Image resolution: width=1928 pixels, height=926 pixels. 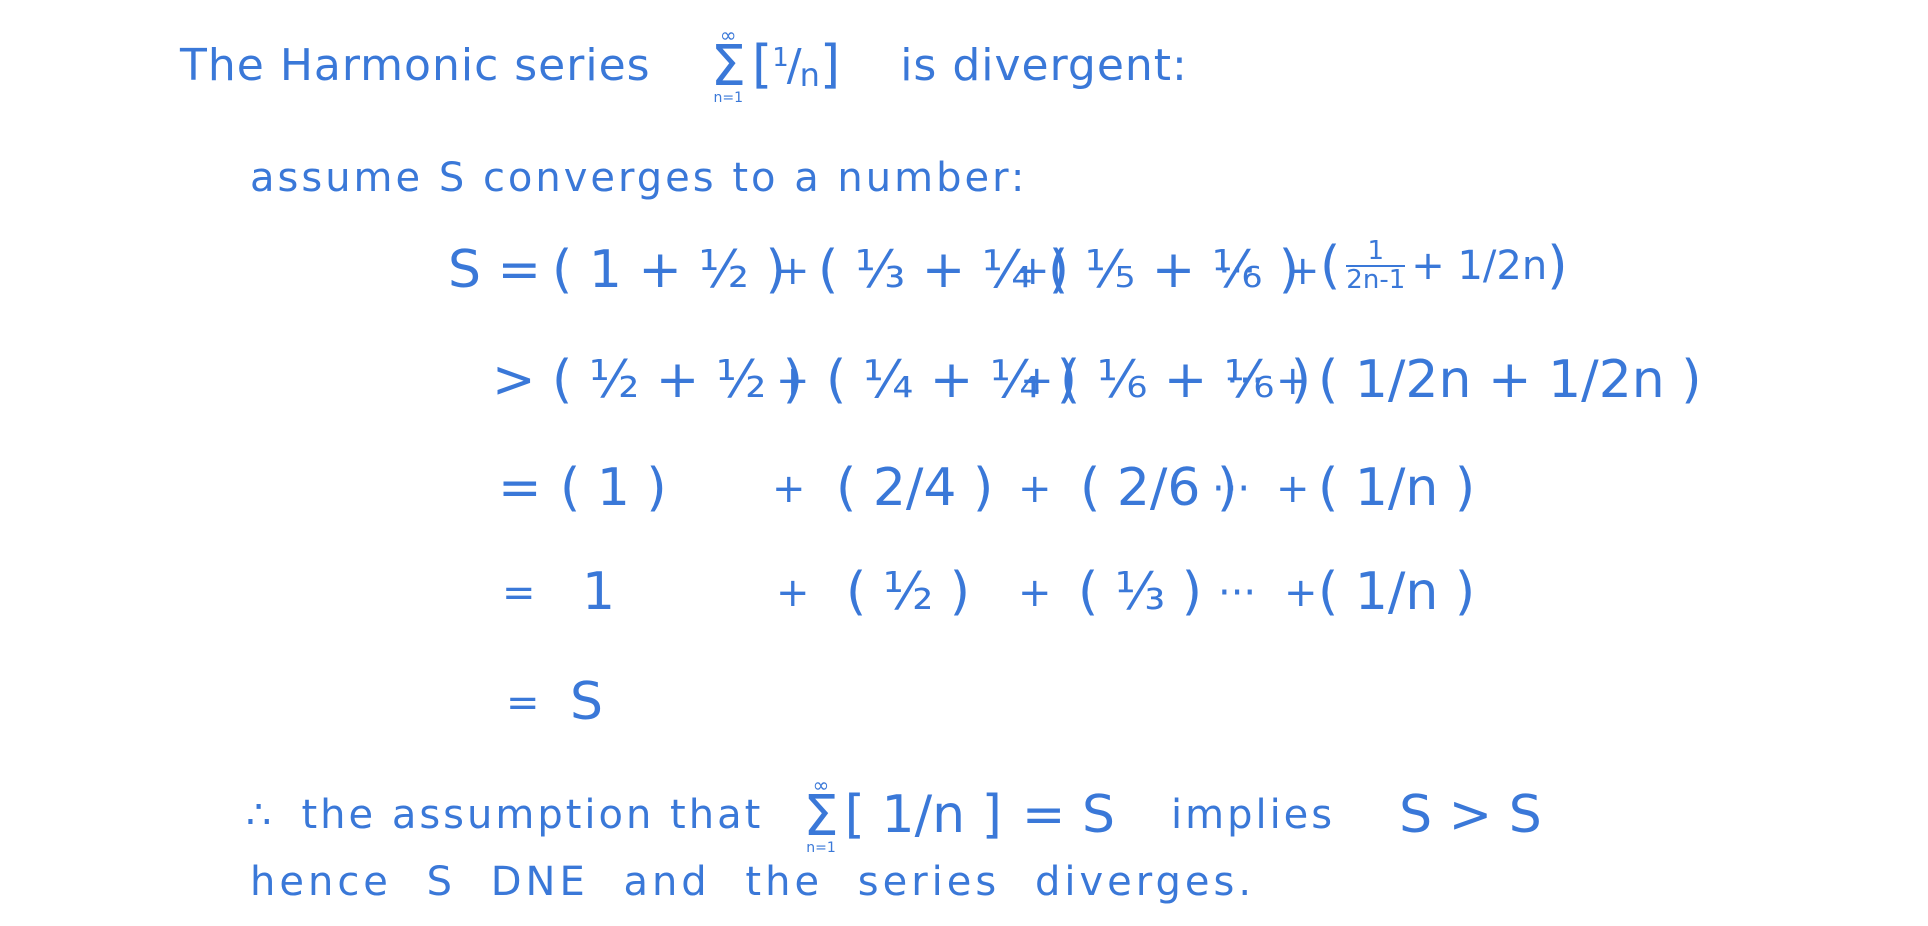 What do you see at coordinates (599, 592) in the screenshot?
I see `row4-group1: 1` at bounding box center [599, 592].